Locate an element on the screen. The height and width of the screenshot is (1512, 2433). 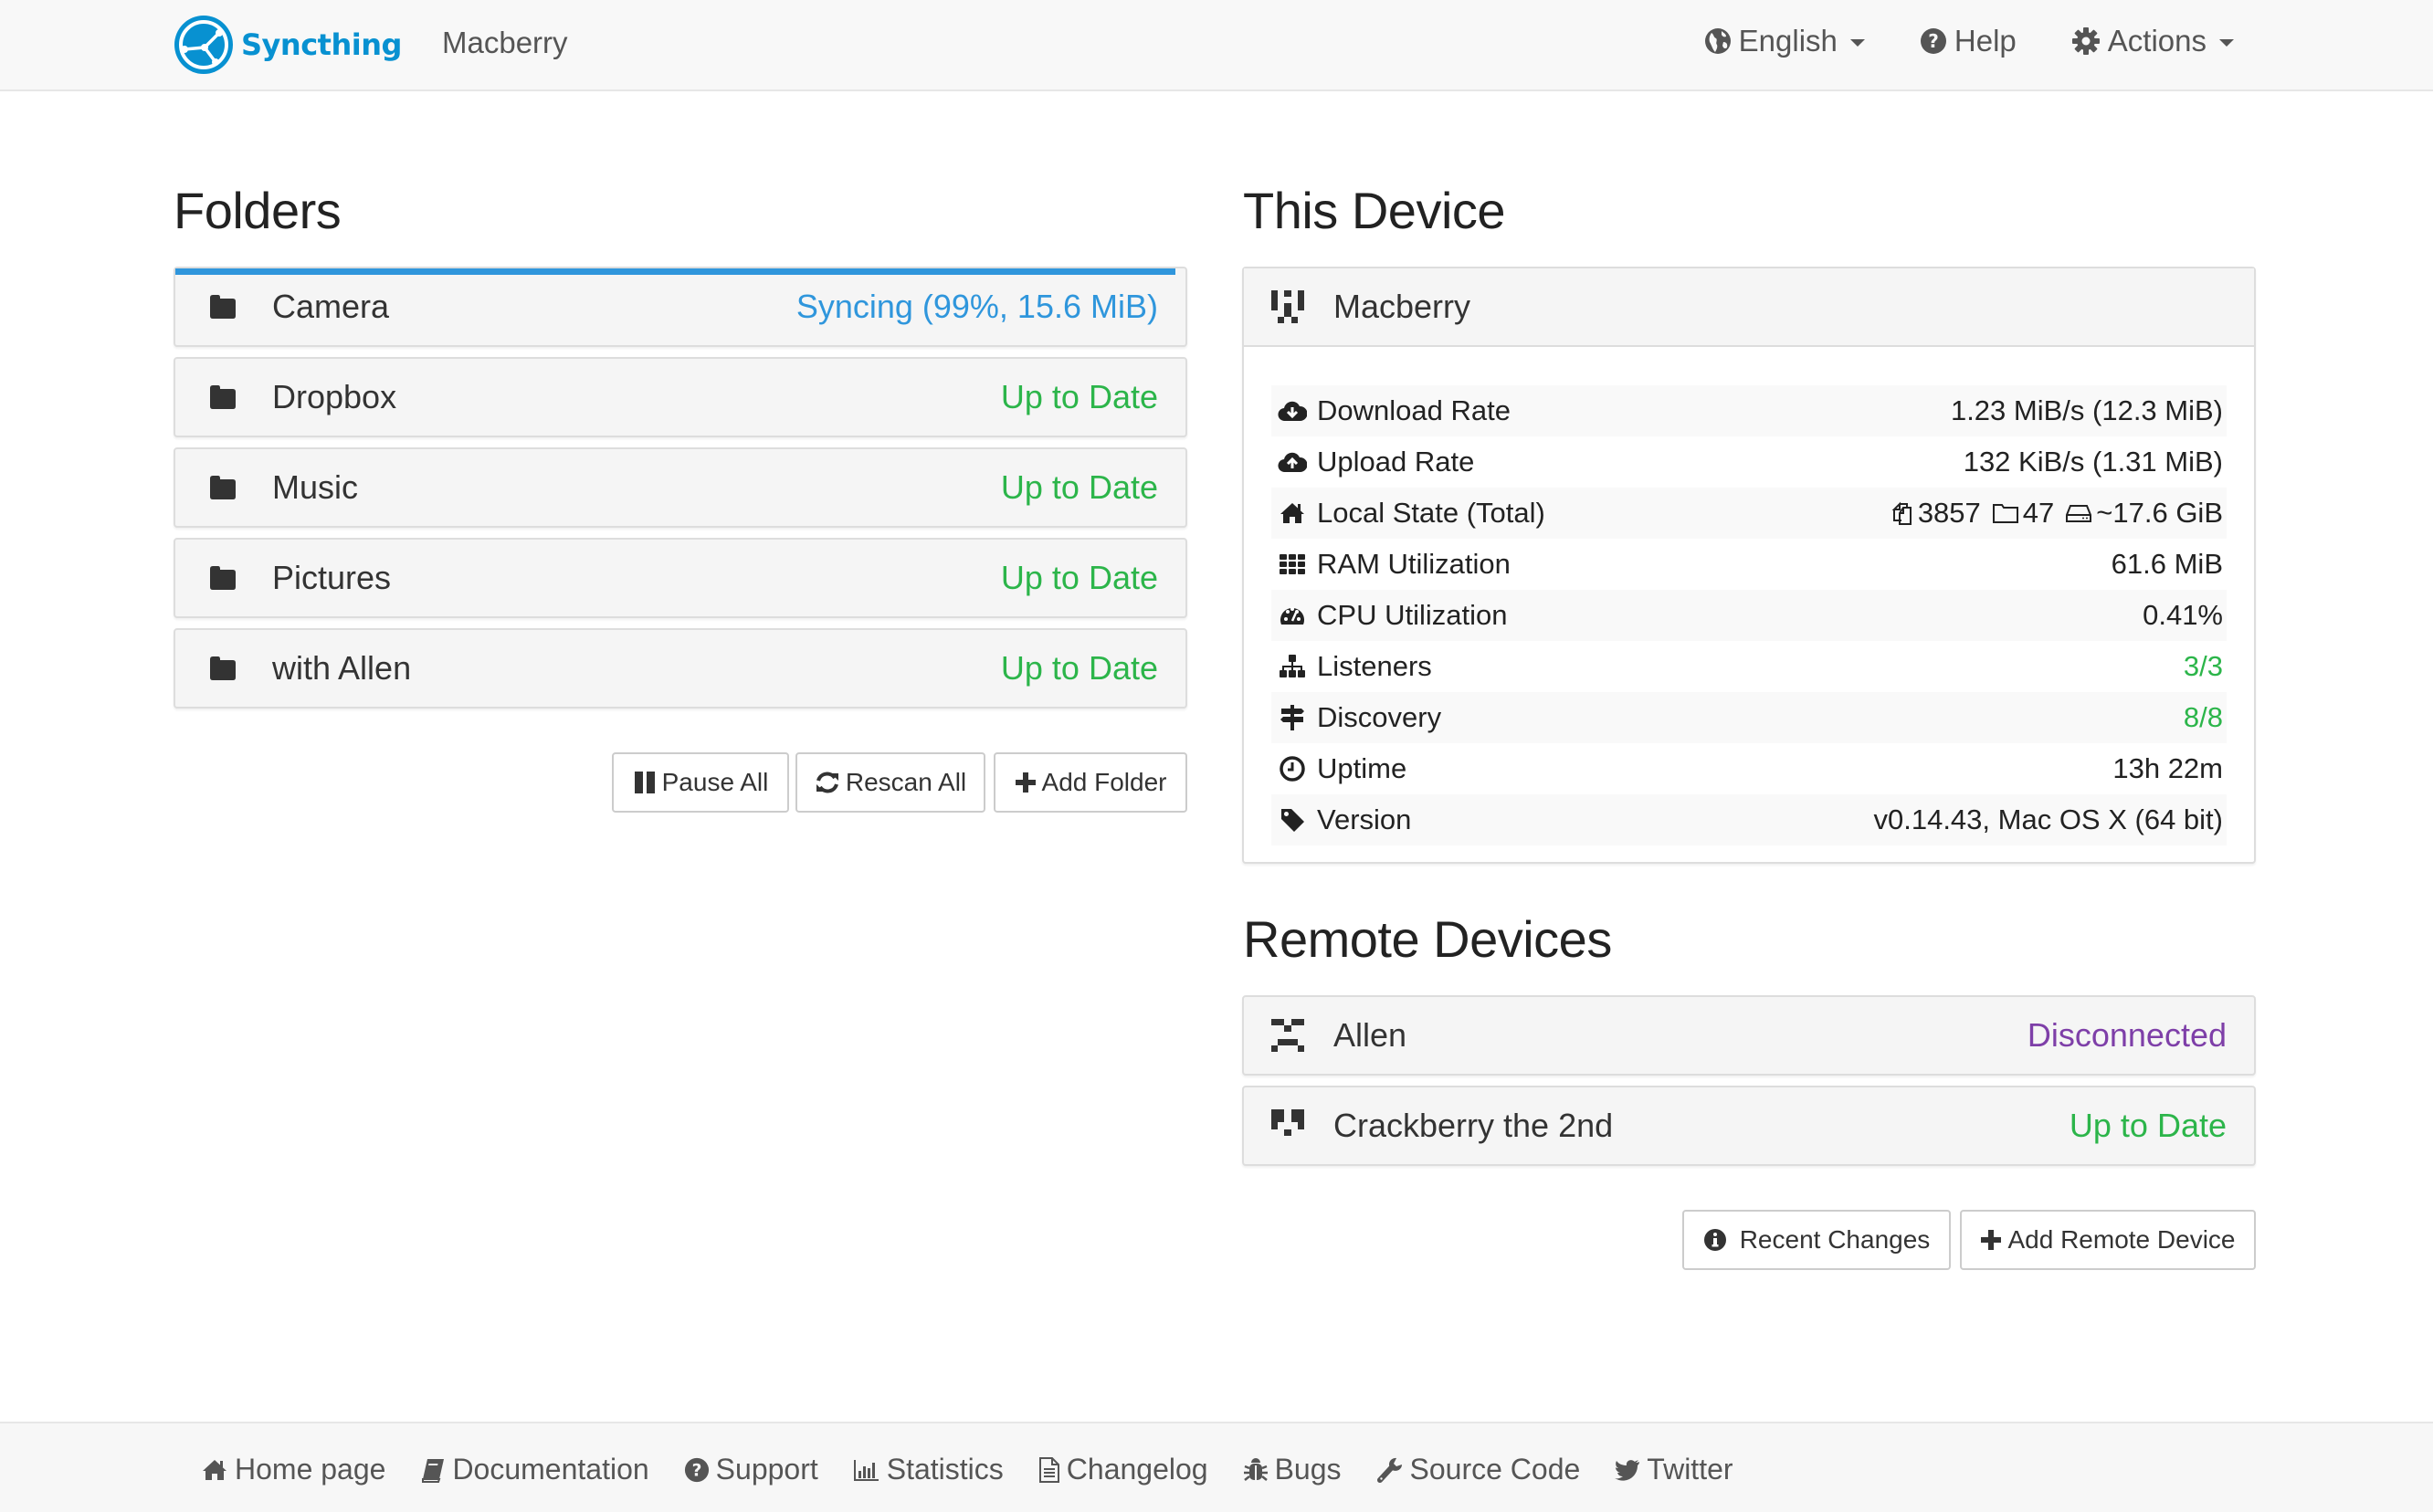
rescan-all-button: Rescan All is located at coordinates (890, 782).